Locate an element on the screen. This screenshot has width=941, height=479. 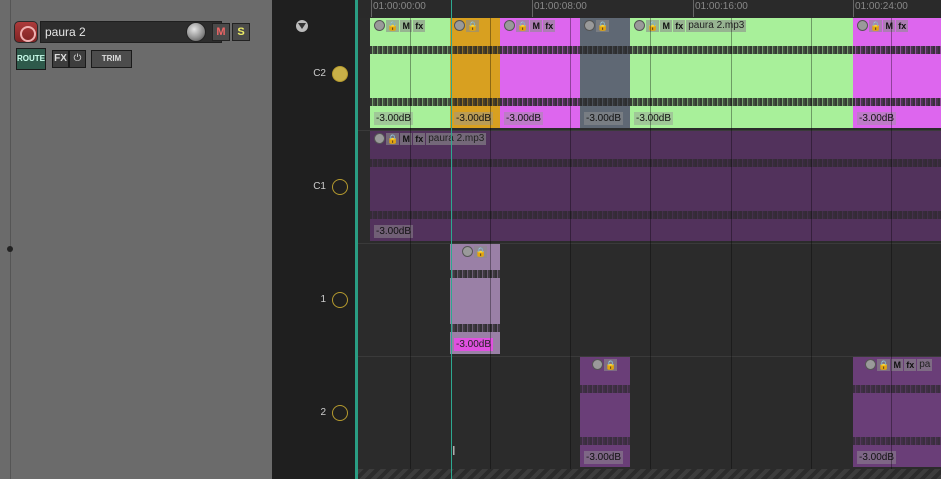
edit-cursor is located at coordinates (451, 239).